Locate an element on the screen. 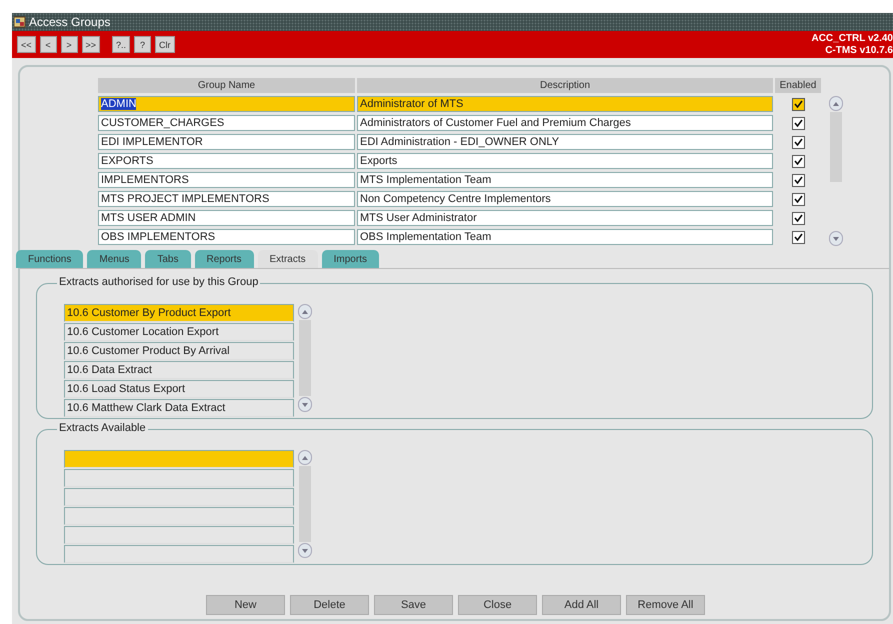 Image resolution: width=893 pixels, height=624 pixels. tab: Functions is located at coordinates (50, 259).